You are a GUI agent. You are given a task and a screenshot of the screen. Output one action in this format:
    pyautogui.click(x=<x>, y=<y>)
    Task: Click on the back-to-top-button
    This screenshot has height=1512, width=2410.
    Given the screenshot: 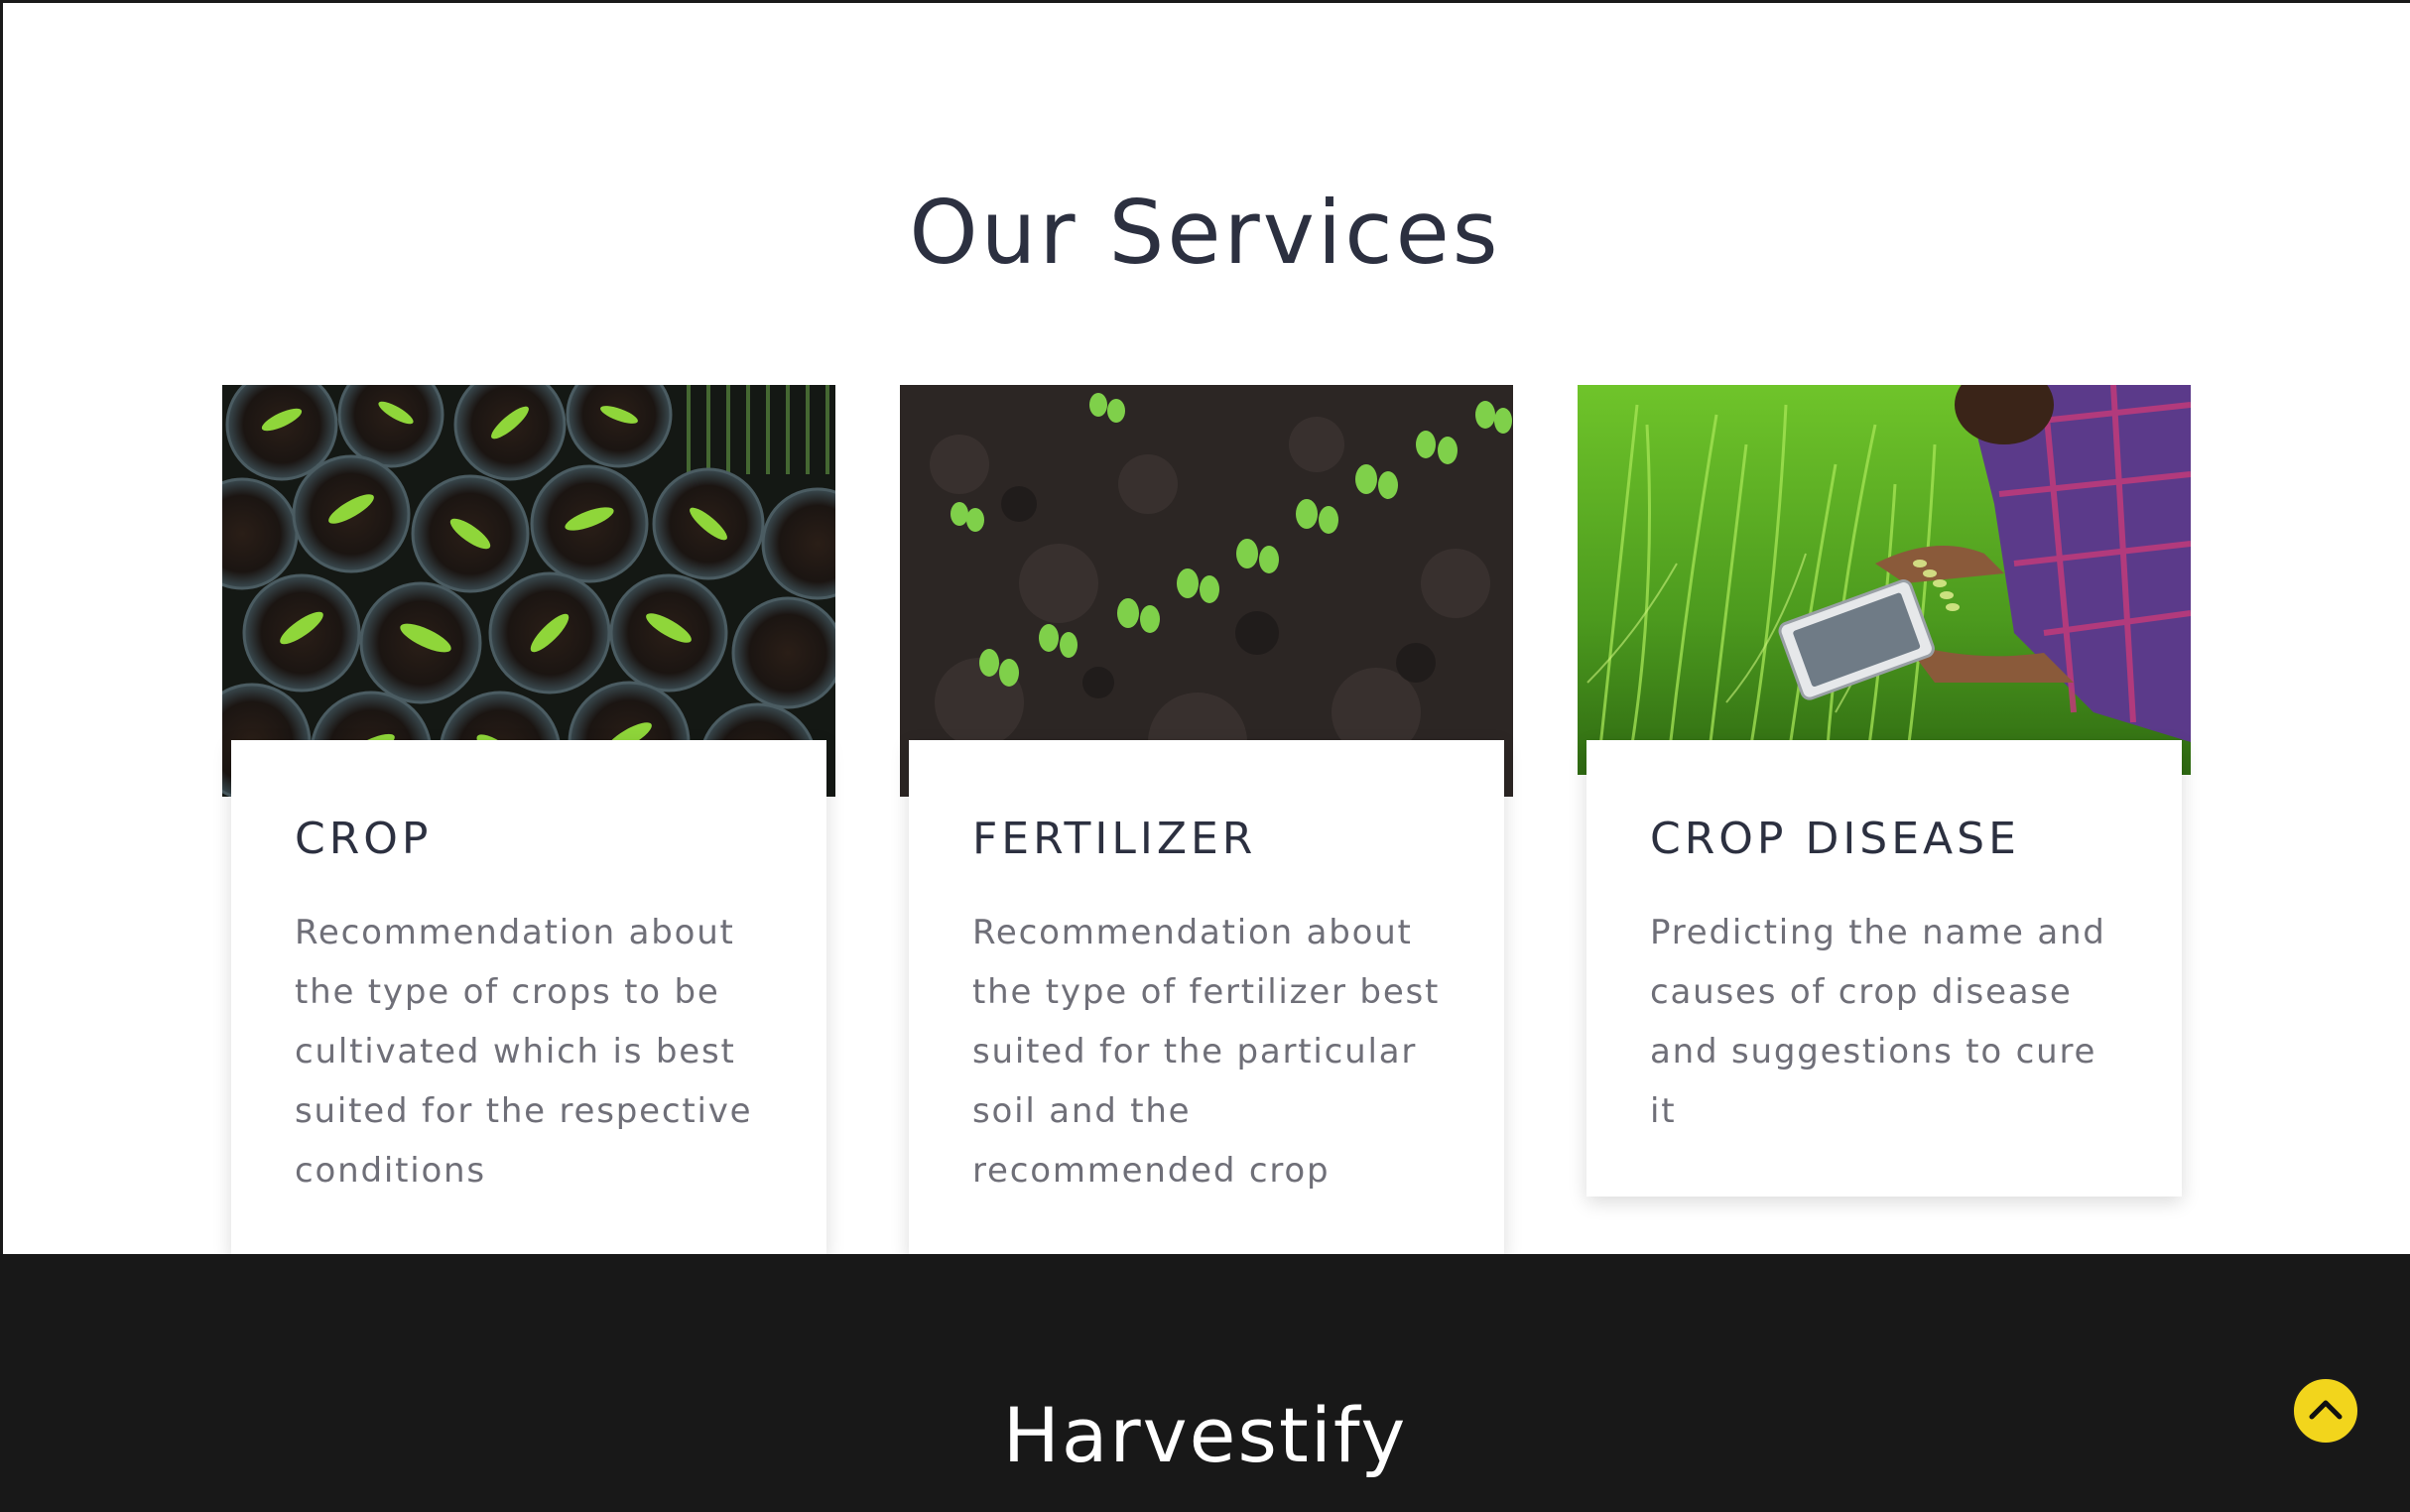 What is the action you would take?
    pyautogui.click(x=2325, y=1411)
    